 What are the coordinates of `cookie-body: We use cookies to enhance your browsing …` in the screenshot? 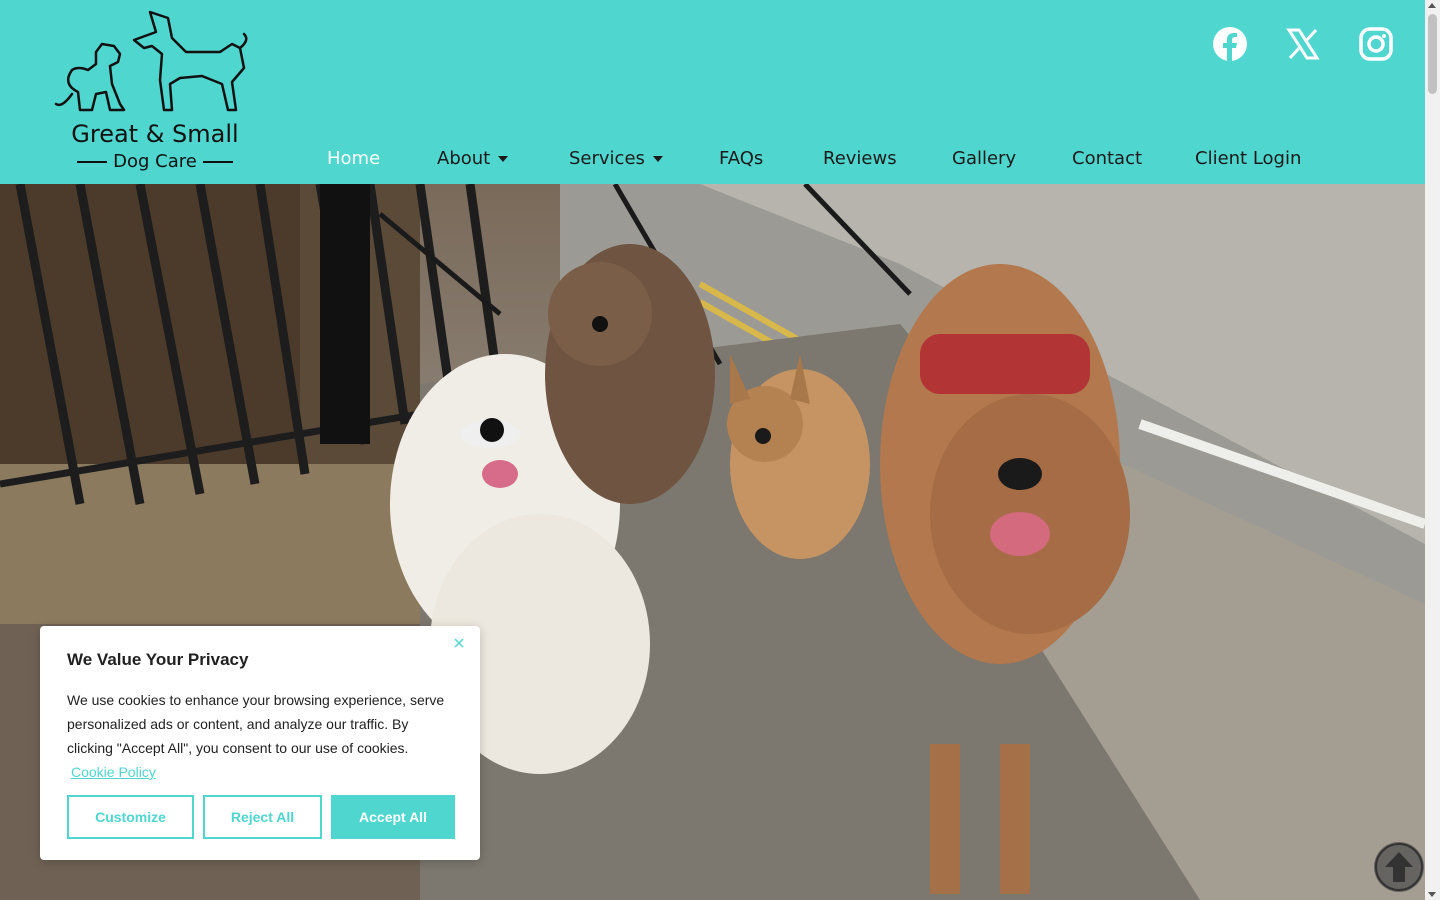 It's located at (262, 736).